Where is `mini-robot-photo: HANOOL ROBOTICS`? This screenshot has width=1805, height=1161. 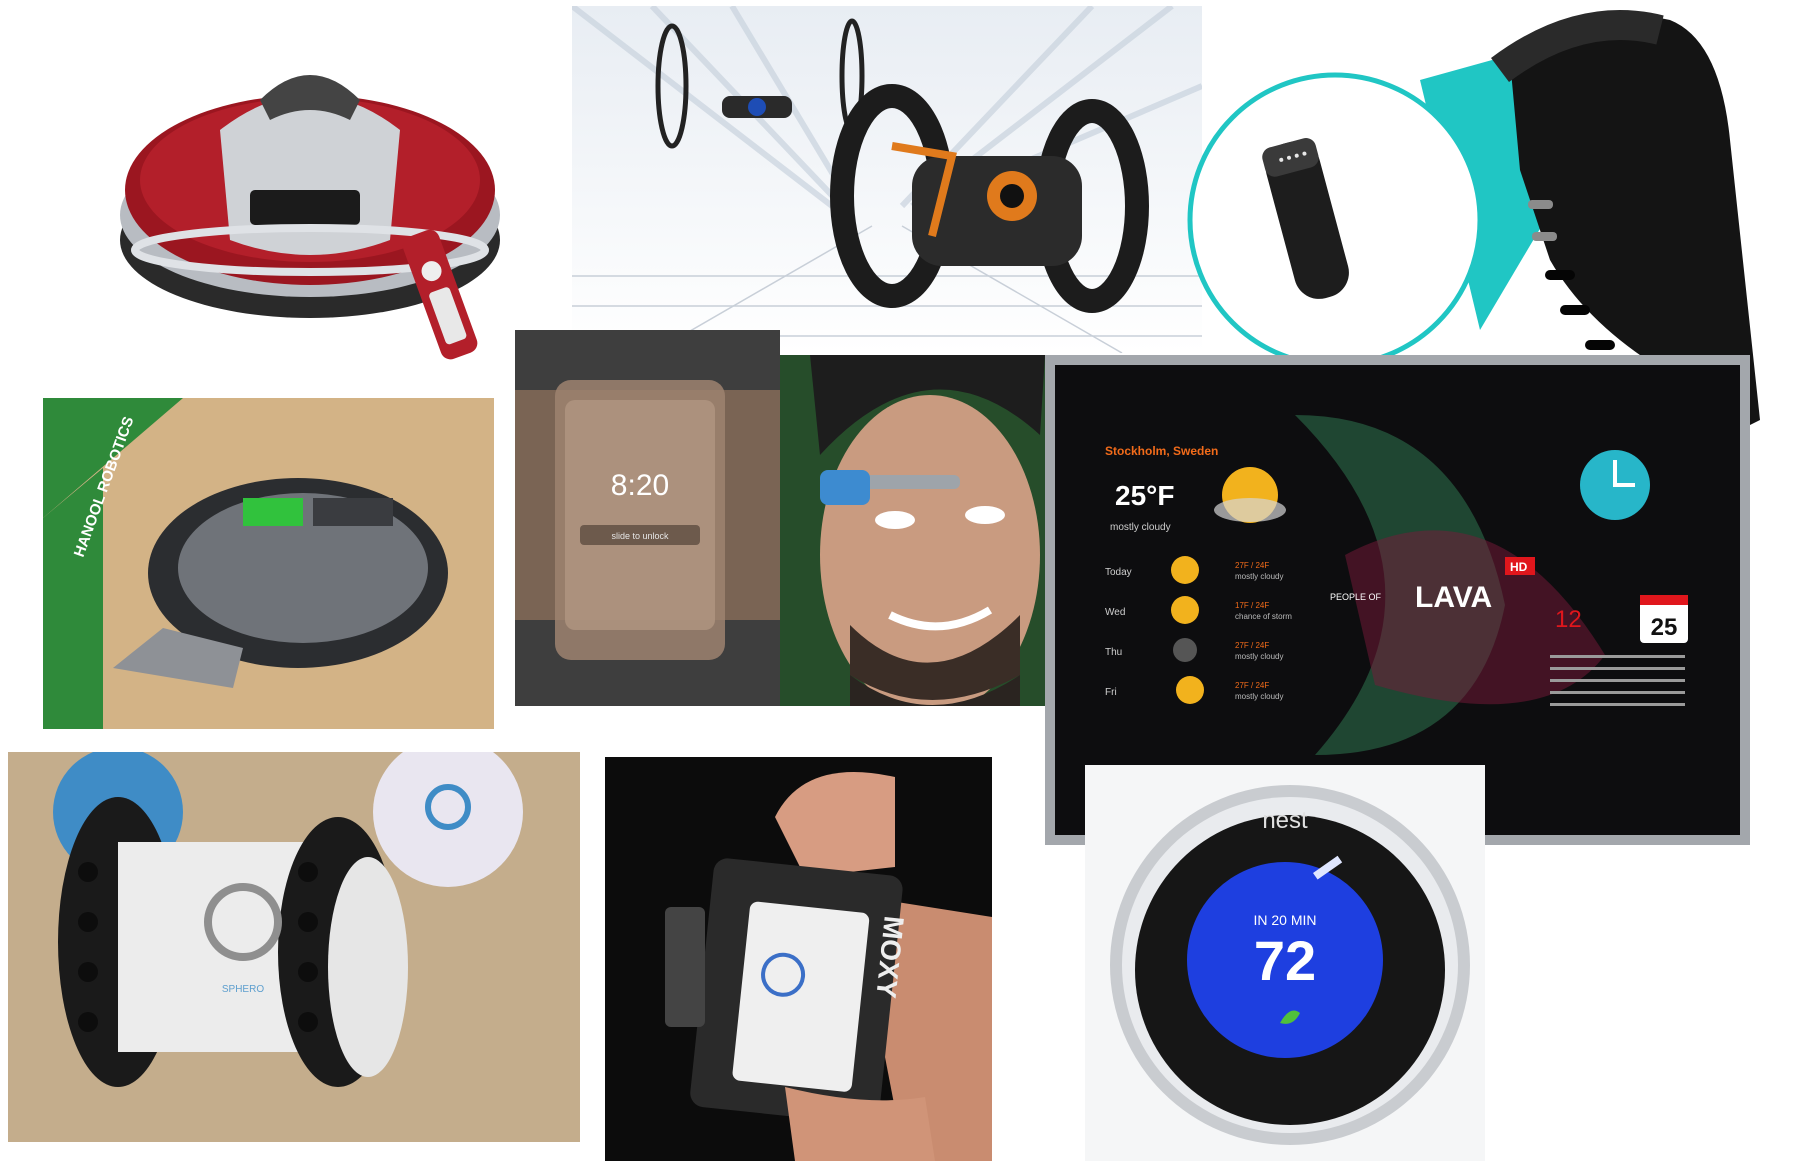 mini-robot-photo: HANOOL ROBOTICS is located at coordinates (268, 563).